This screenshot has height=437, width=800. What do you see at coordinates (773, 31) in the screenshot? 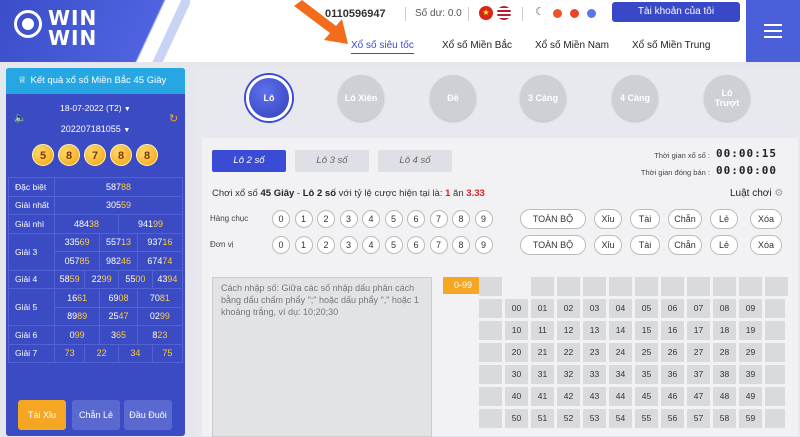
I see `hamburger-menu-icon` at bounding box center [773, 31].